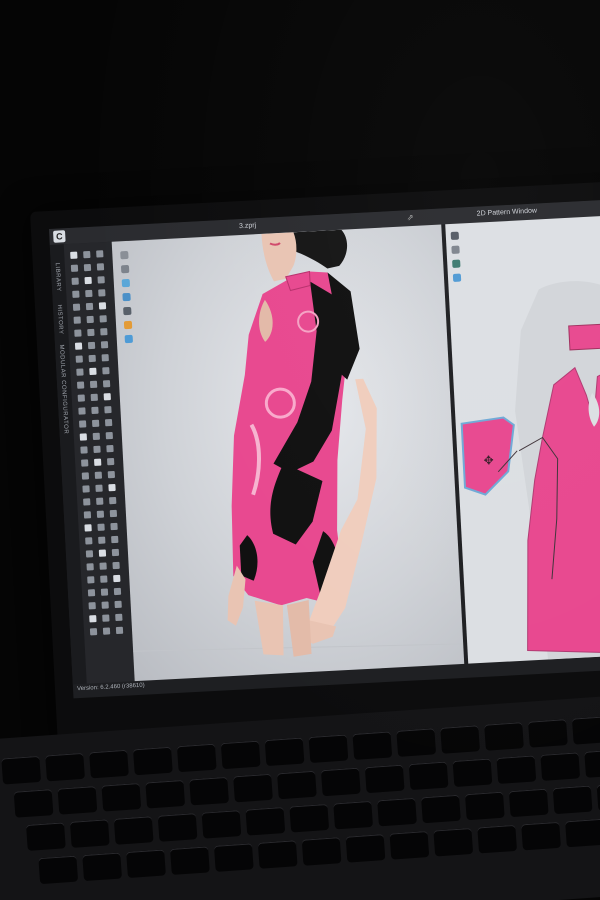 The height and width of the screenshot is (900, 600). What do you see at coordinates (410, 217) in the screenshot?
I see `share-icon: ⇗` at bounding box center [410, 217].